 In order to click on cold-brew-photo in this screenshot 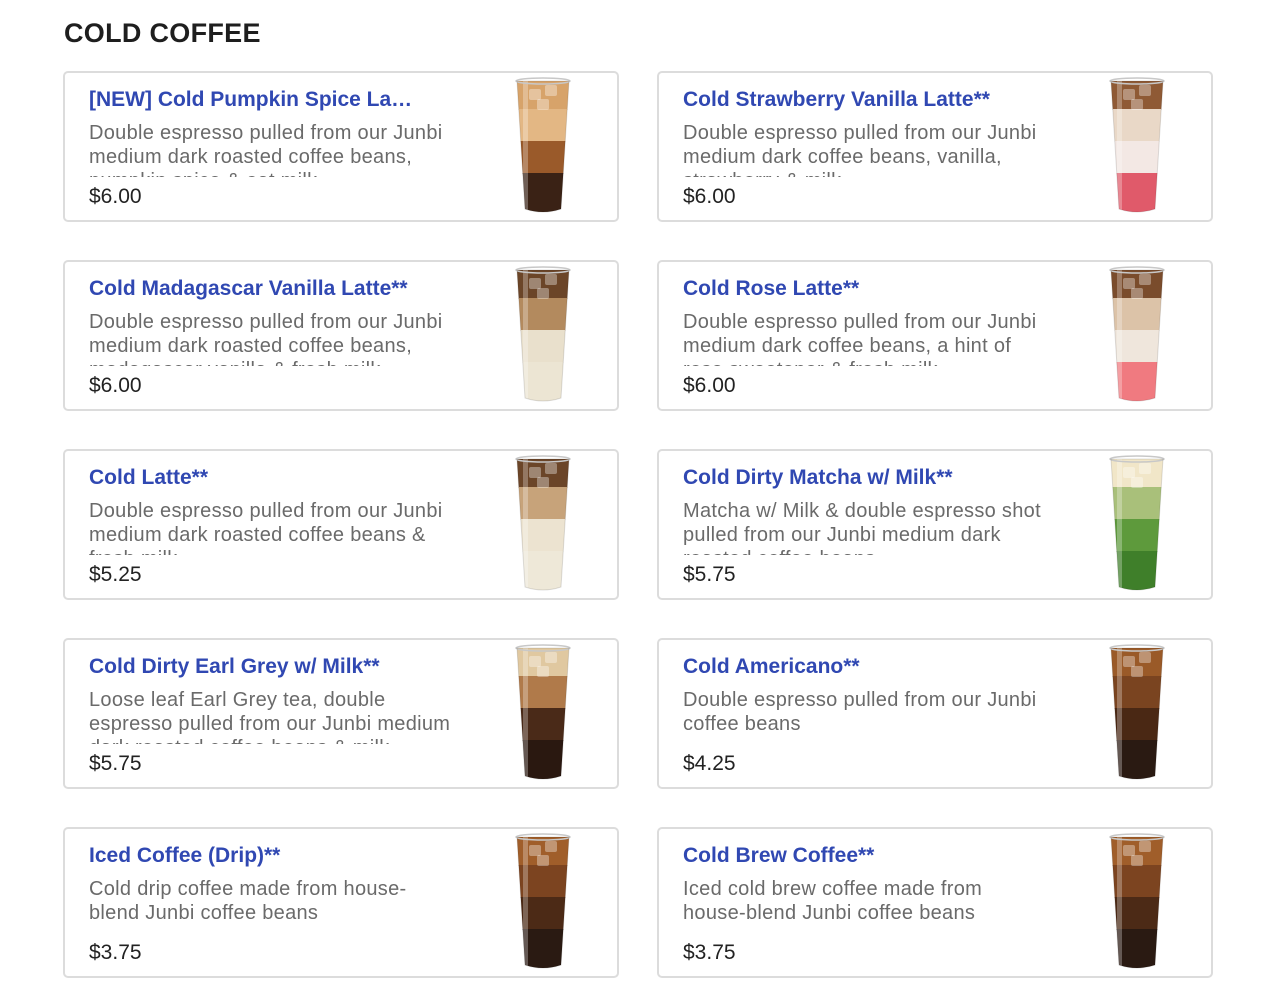, I will do `click(1137, 900)`.